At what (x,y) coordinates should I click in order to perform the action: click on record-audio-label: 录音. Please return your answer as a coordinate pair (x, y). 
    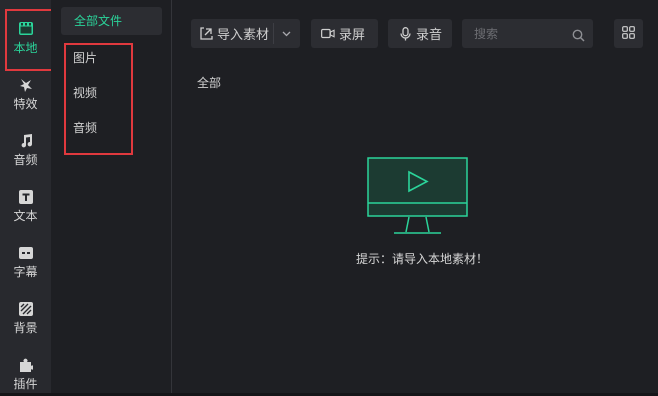
    Looking at the image, I should click on (429, 35).